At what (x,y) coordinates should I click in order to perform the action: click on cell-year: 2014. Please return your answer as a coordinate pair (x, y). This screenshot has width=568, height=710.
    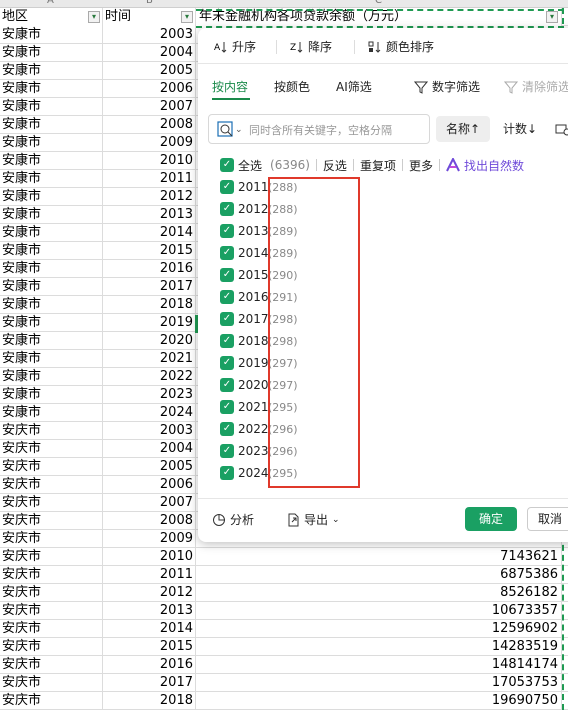
    Looking at the image, I should click on (149, 233).